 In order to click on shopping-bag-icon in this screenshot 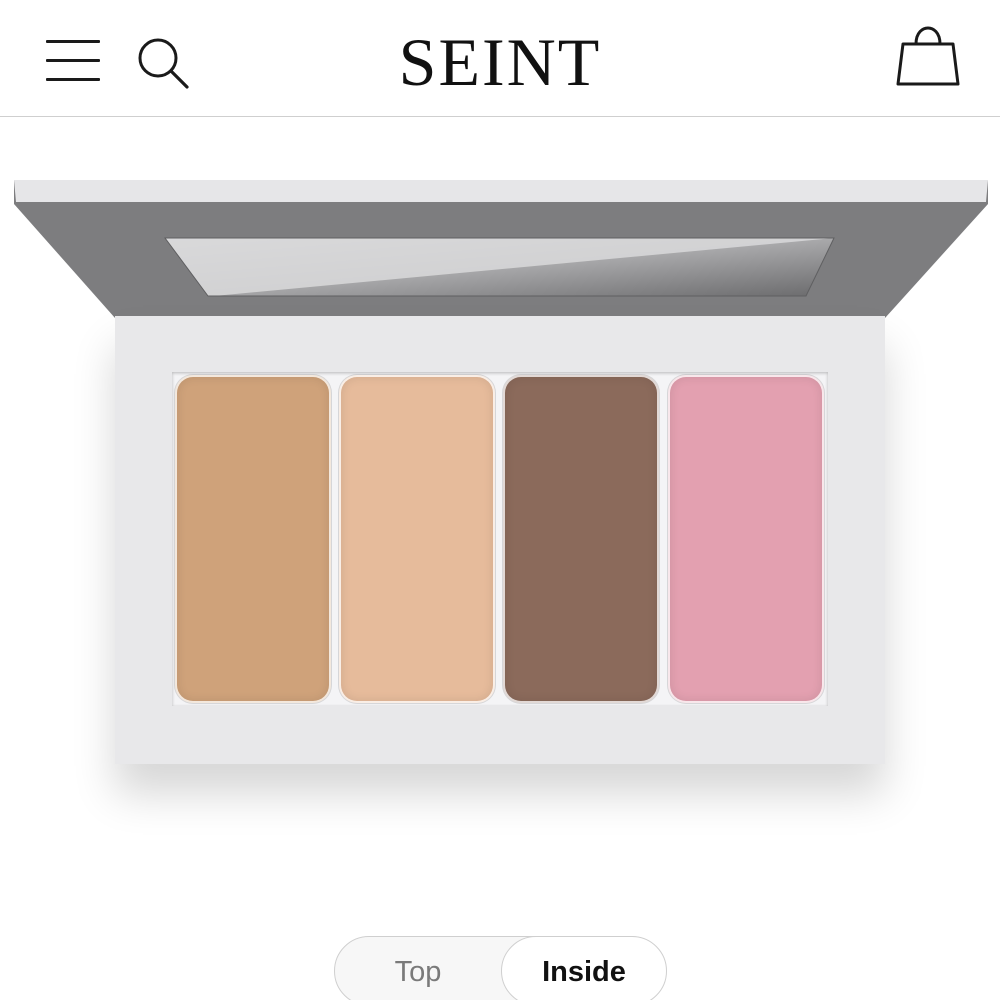, I will do `click(928, 57)`.